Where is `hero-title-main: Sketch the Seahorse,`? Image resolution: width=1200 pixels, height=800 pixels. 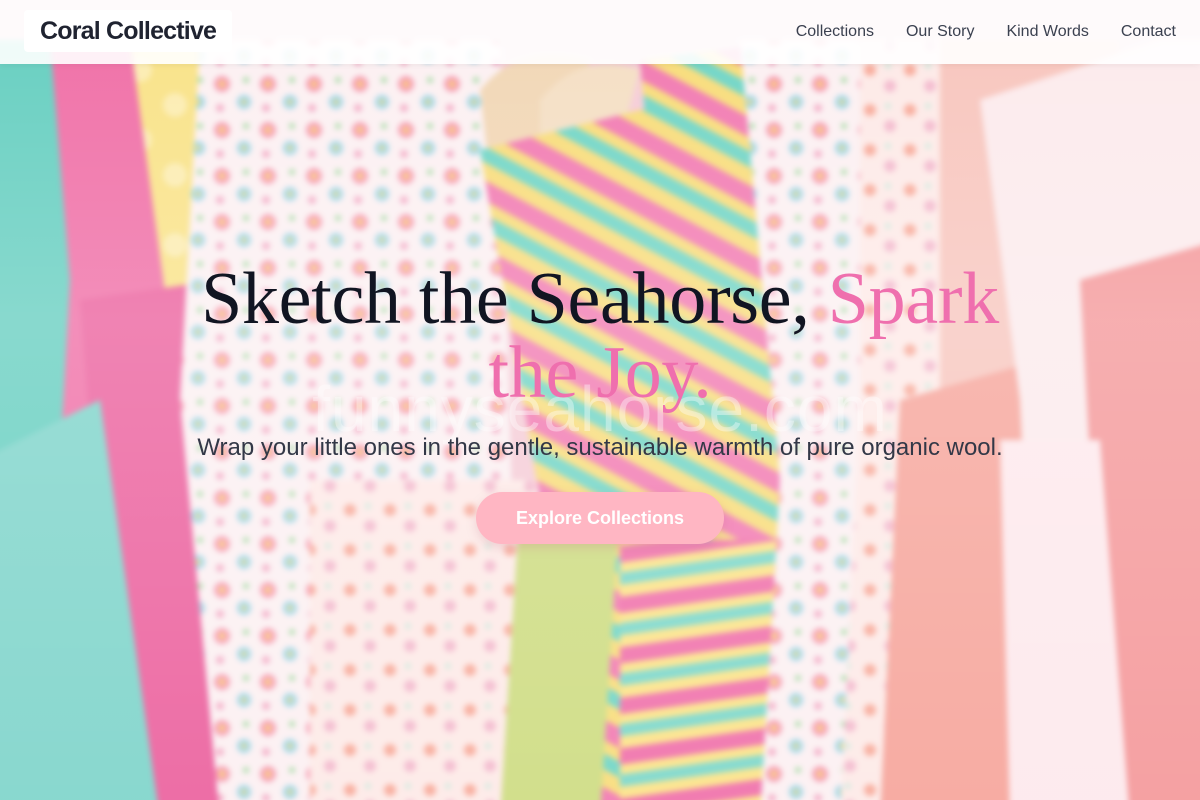 hero-title-main: Sketch the Seahorse, is located at coordinates (505, 299).